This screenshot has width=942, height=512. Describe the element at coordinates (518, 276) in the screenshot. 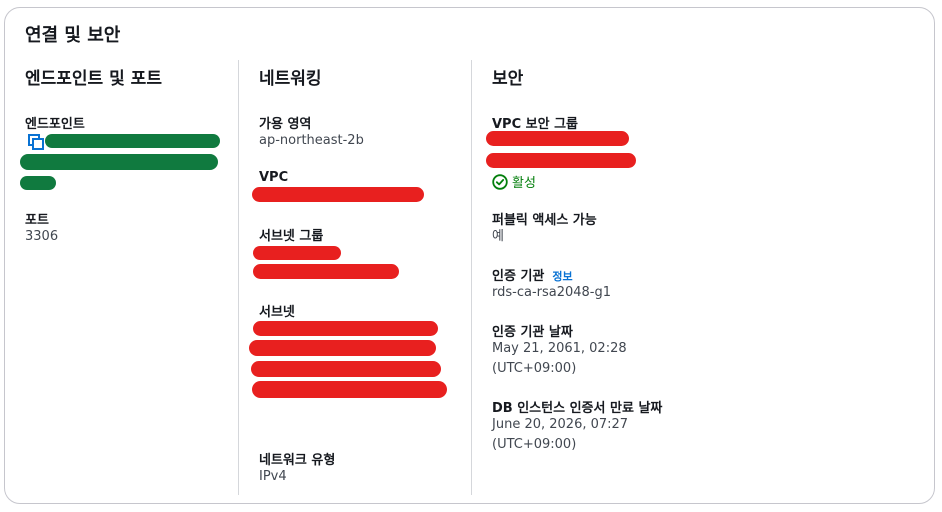

I see `ca-label-text: 인증 기관` at that location.